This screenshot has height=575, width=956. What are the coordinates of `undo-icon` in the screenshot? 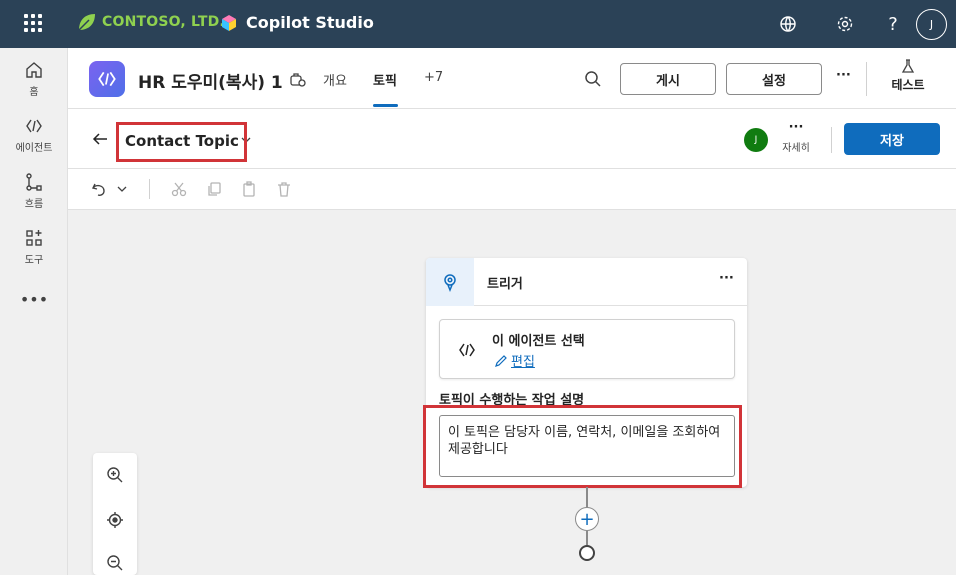 It's located at (99, 189).